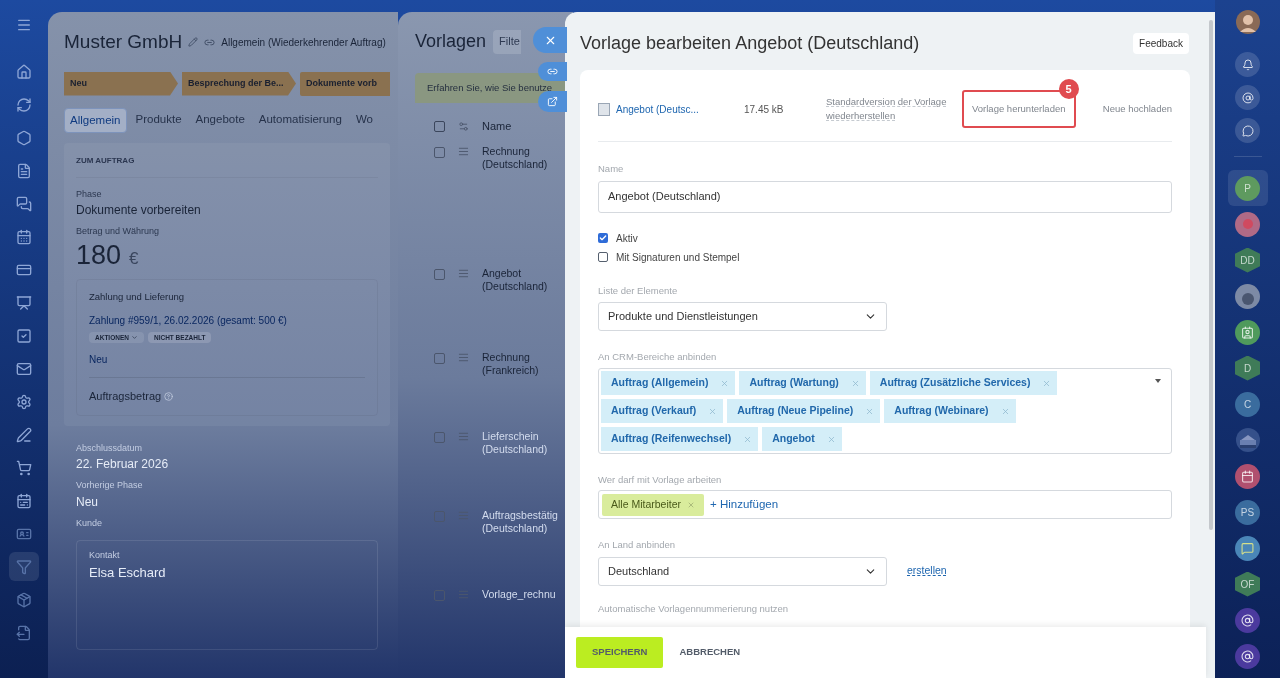 The image size is (1280, 678). I want to click on deal-title: Muster GmbH, so click(123, 42).